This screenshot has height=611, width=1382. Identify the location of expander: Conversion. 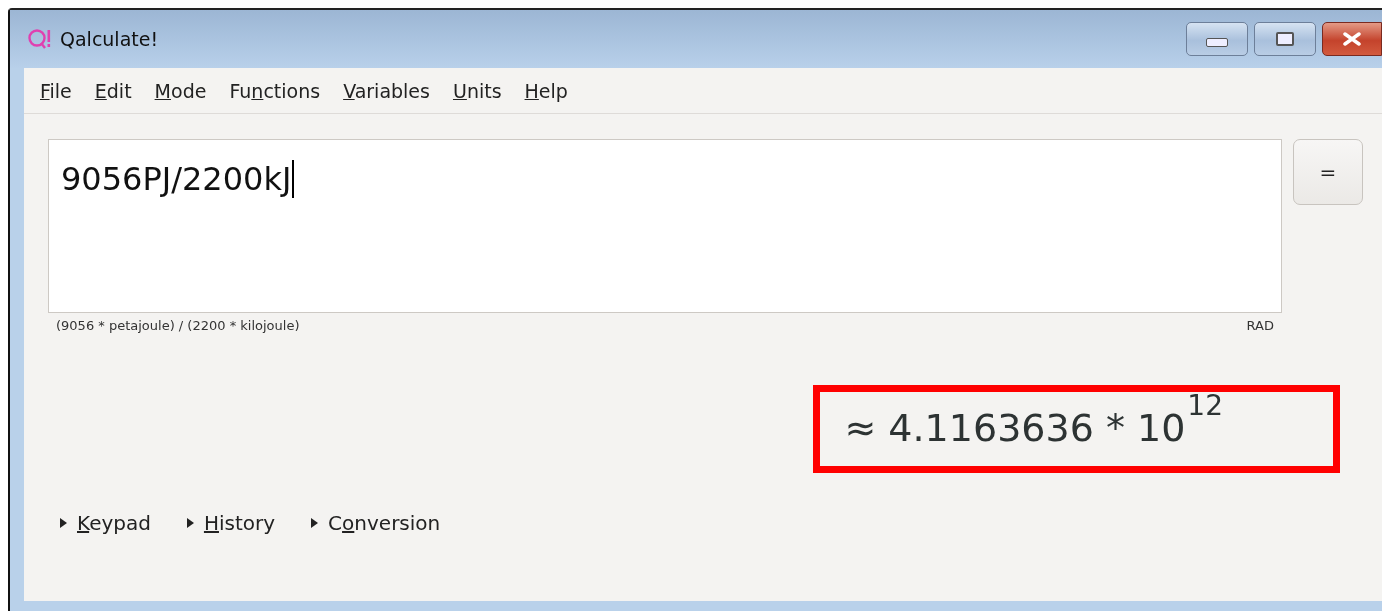
(375, 523).